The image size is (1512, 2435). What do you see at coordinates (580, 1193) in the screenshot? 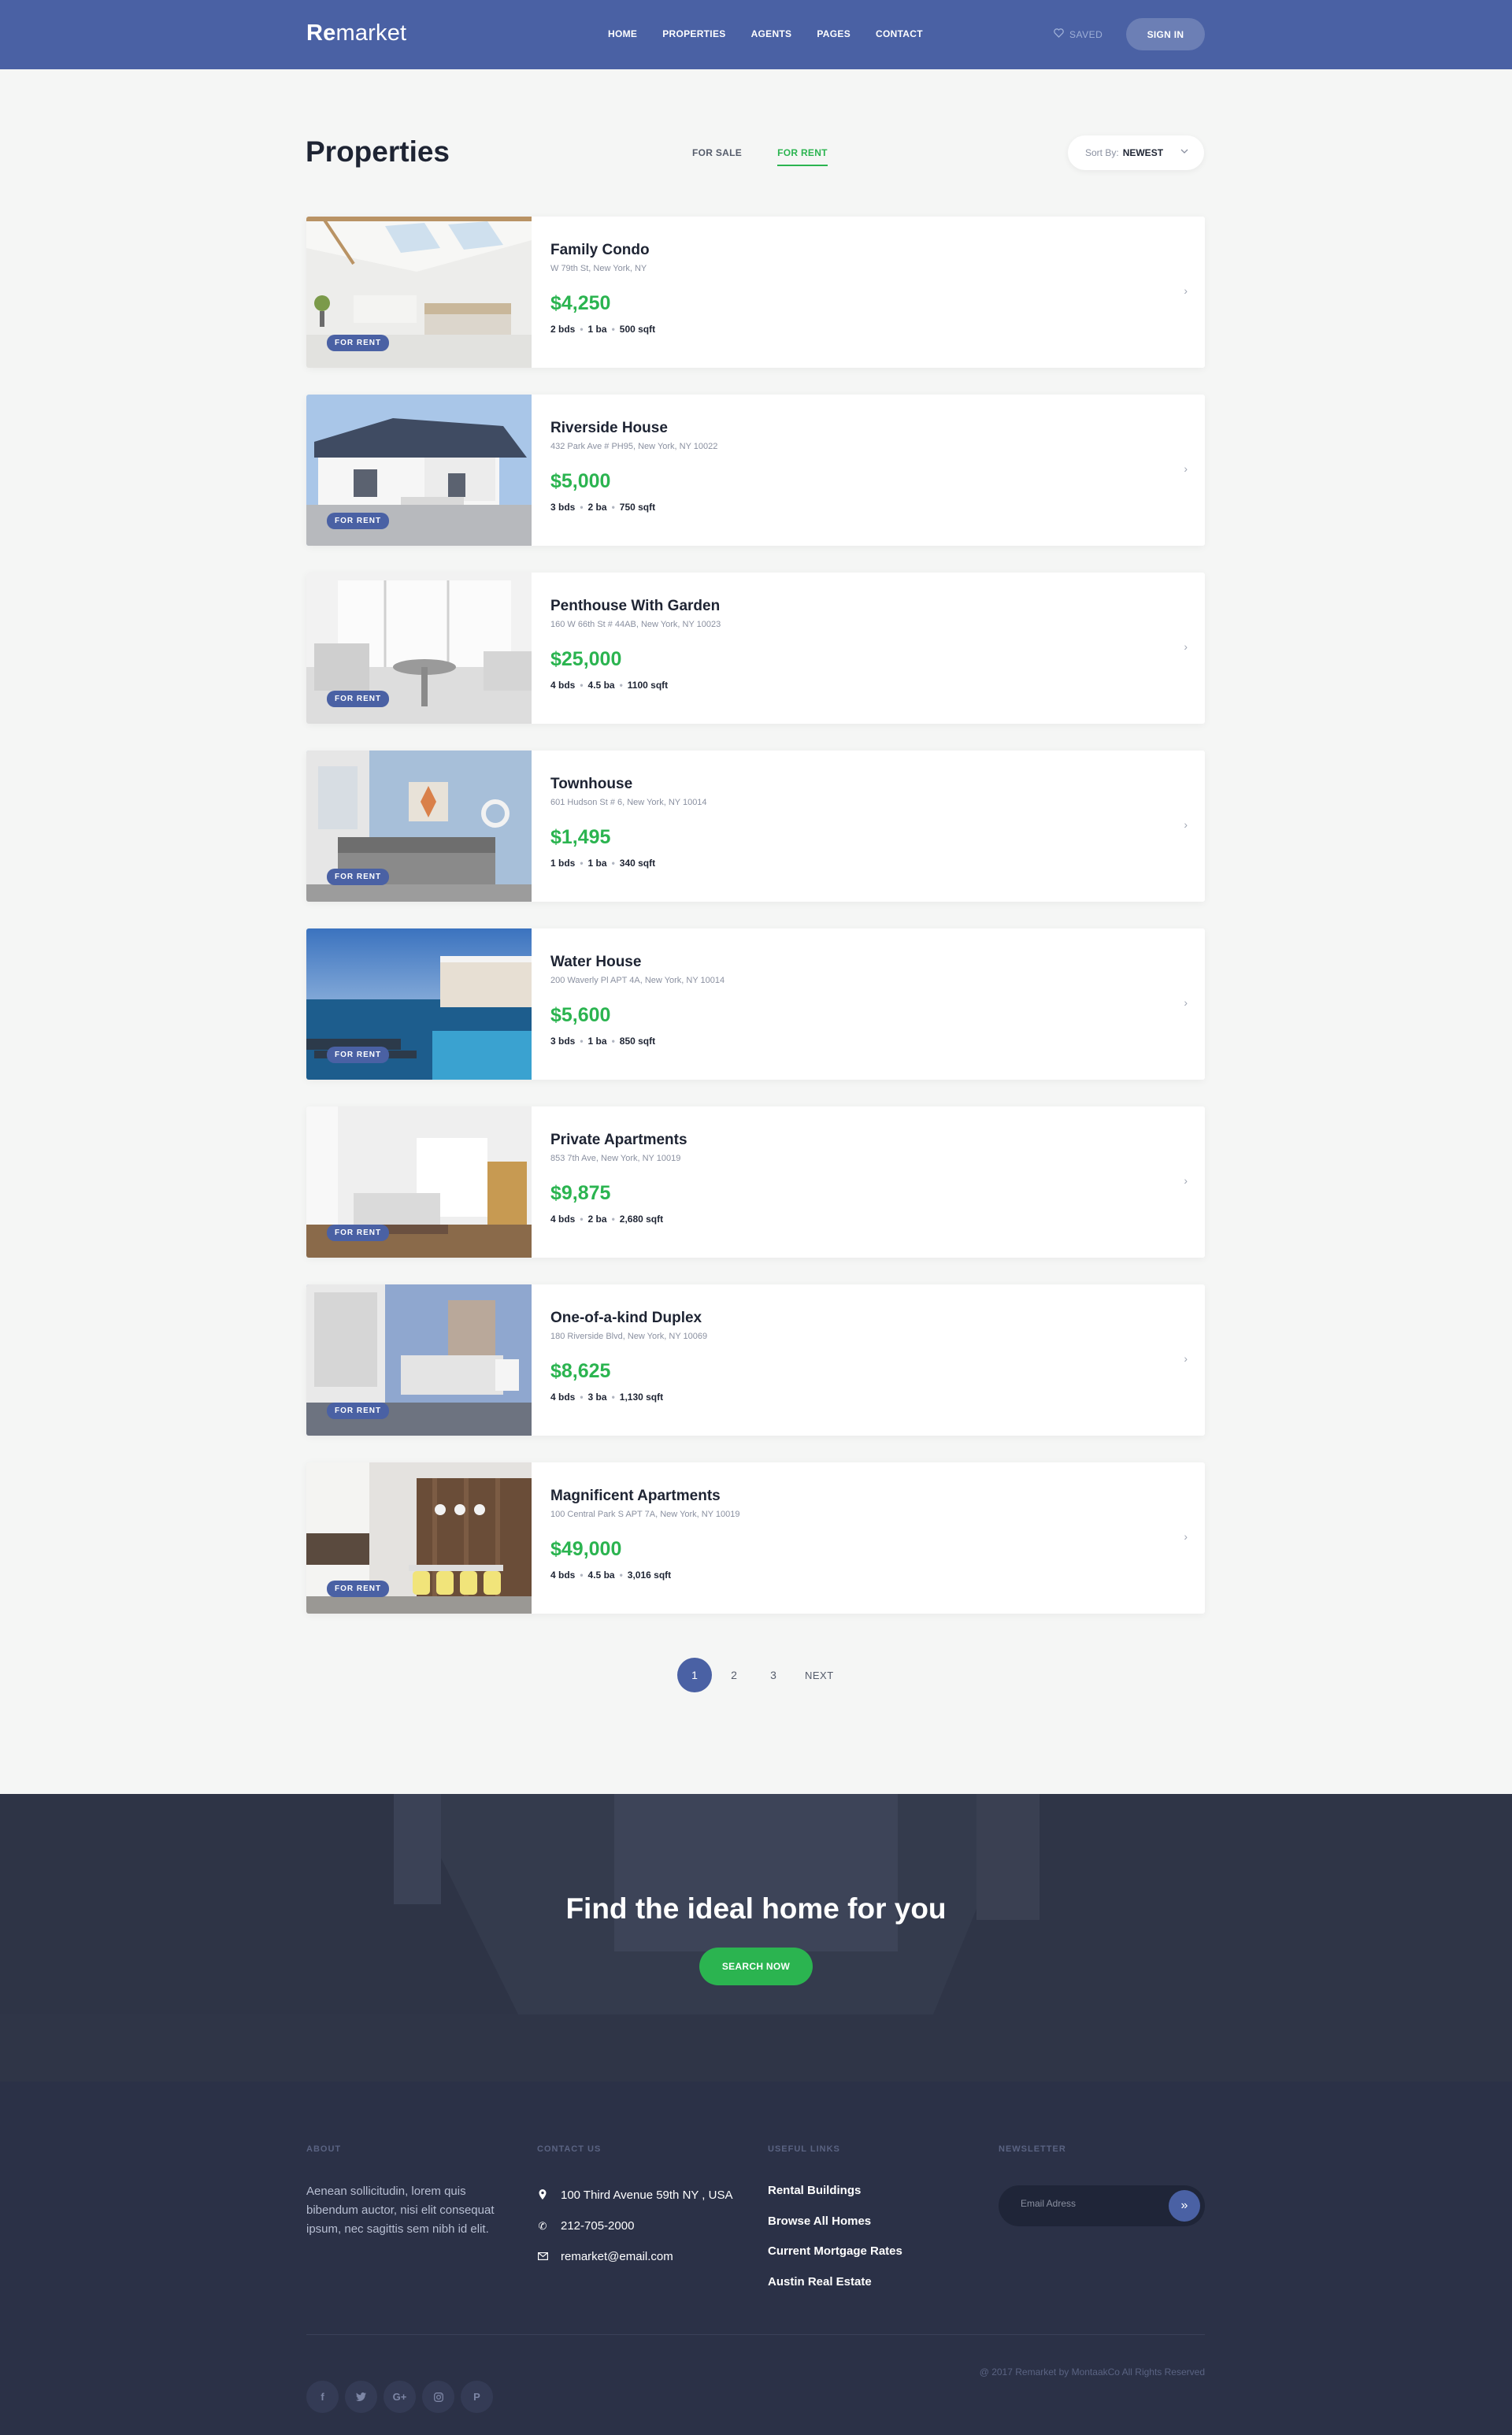
I see `property-price: $9,875` at bounding box center [580, 1193].